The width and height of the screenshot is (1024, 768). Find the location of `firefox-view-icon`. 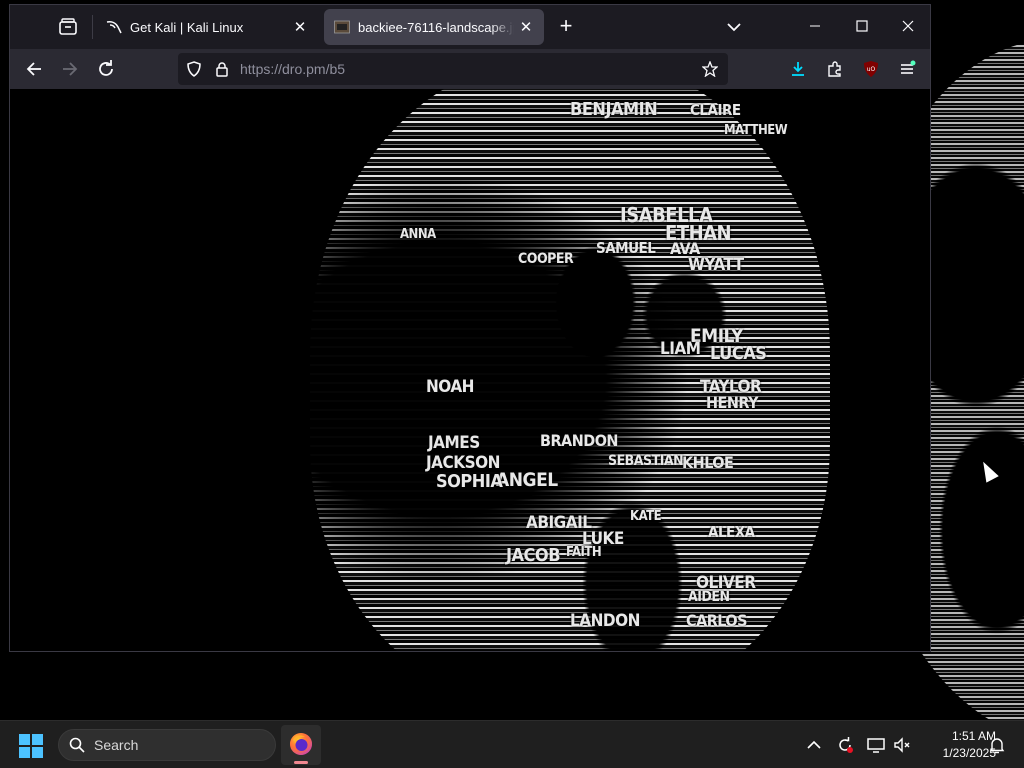

firefox-view-icon is located at coordinates (68, 27).